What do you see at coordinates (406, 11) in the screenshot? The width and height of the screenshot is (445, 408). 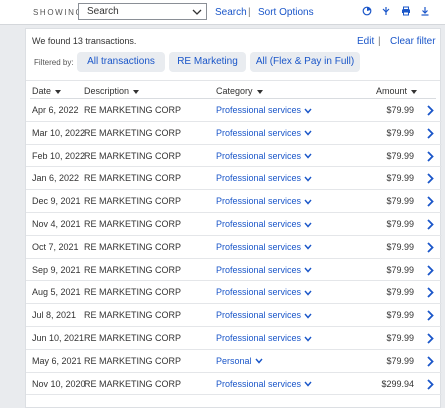 I see `print-icon` at bounding box center [406, 11].